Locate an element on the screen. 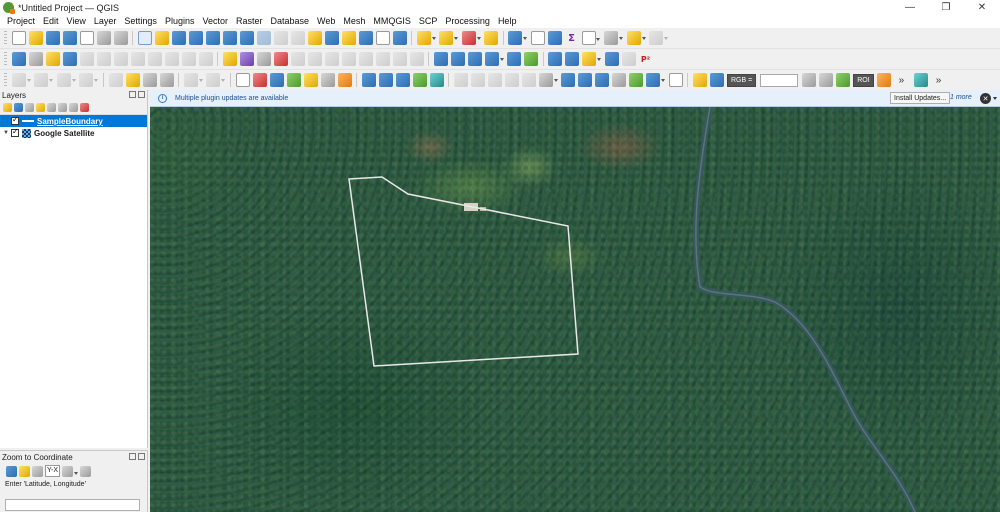  label-tool-icon is located at coordinates (229, 59).